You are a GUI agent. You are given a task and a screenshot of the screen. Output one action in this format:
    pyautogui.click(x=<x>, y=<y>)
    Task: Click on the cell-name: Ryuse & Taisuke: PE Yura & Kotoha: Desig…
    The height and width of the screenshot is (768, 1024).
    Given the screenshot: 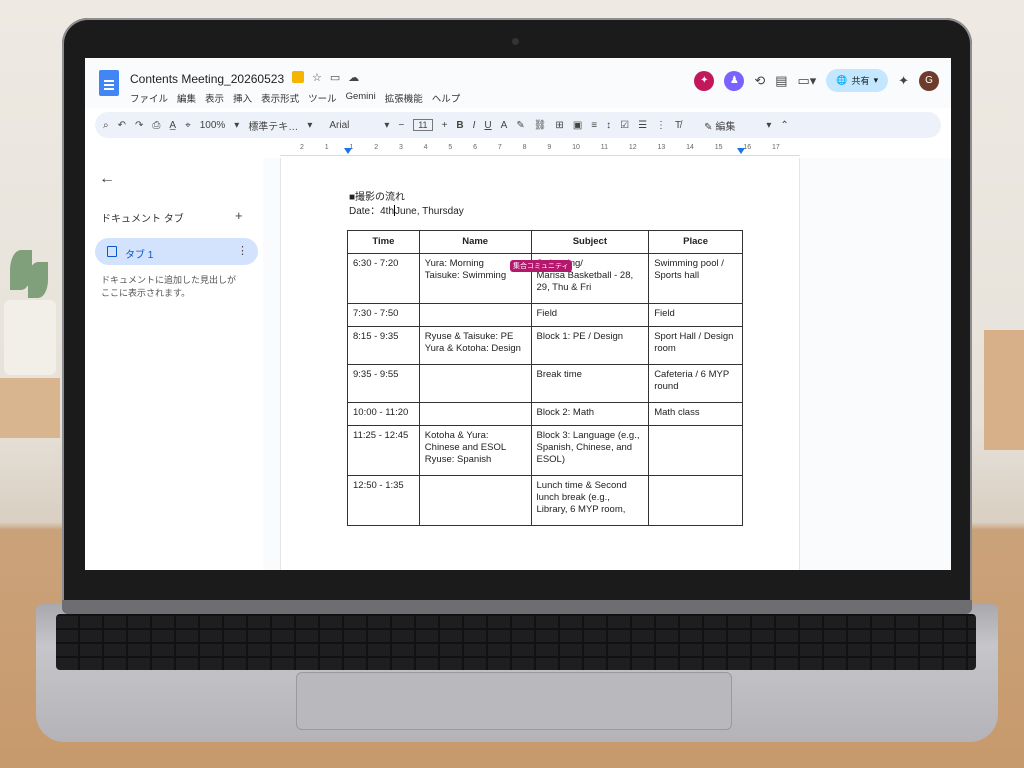 What is the action you would take?
    pyautogui.click(x=475, y=345)
    